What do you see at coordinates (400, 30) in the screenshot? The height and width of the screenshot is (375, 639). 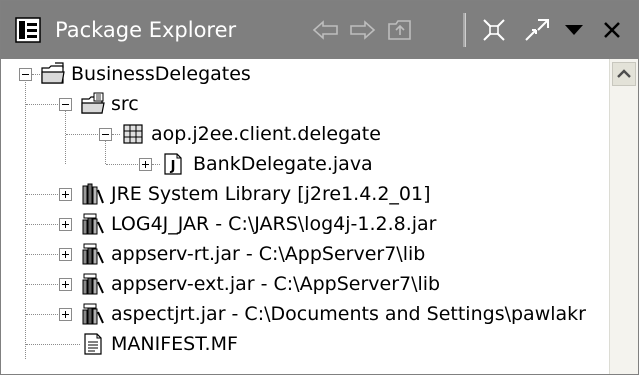 I see `up-icon` at bounding box center [400, 30].